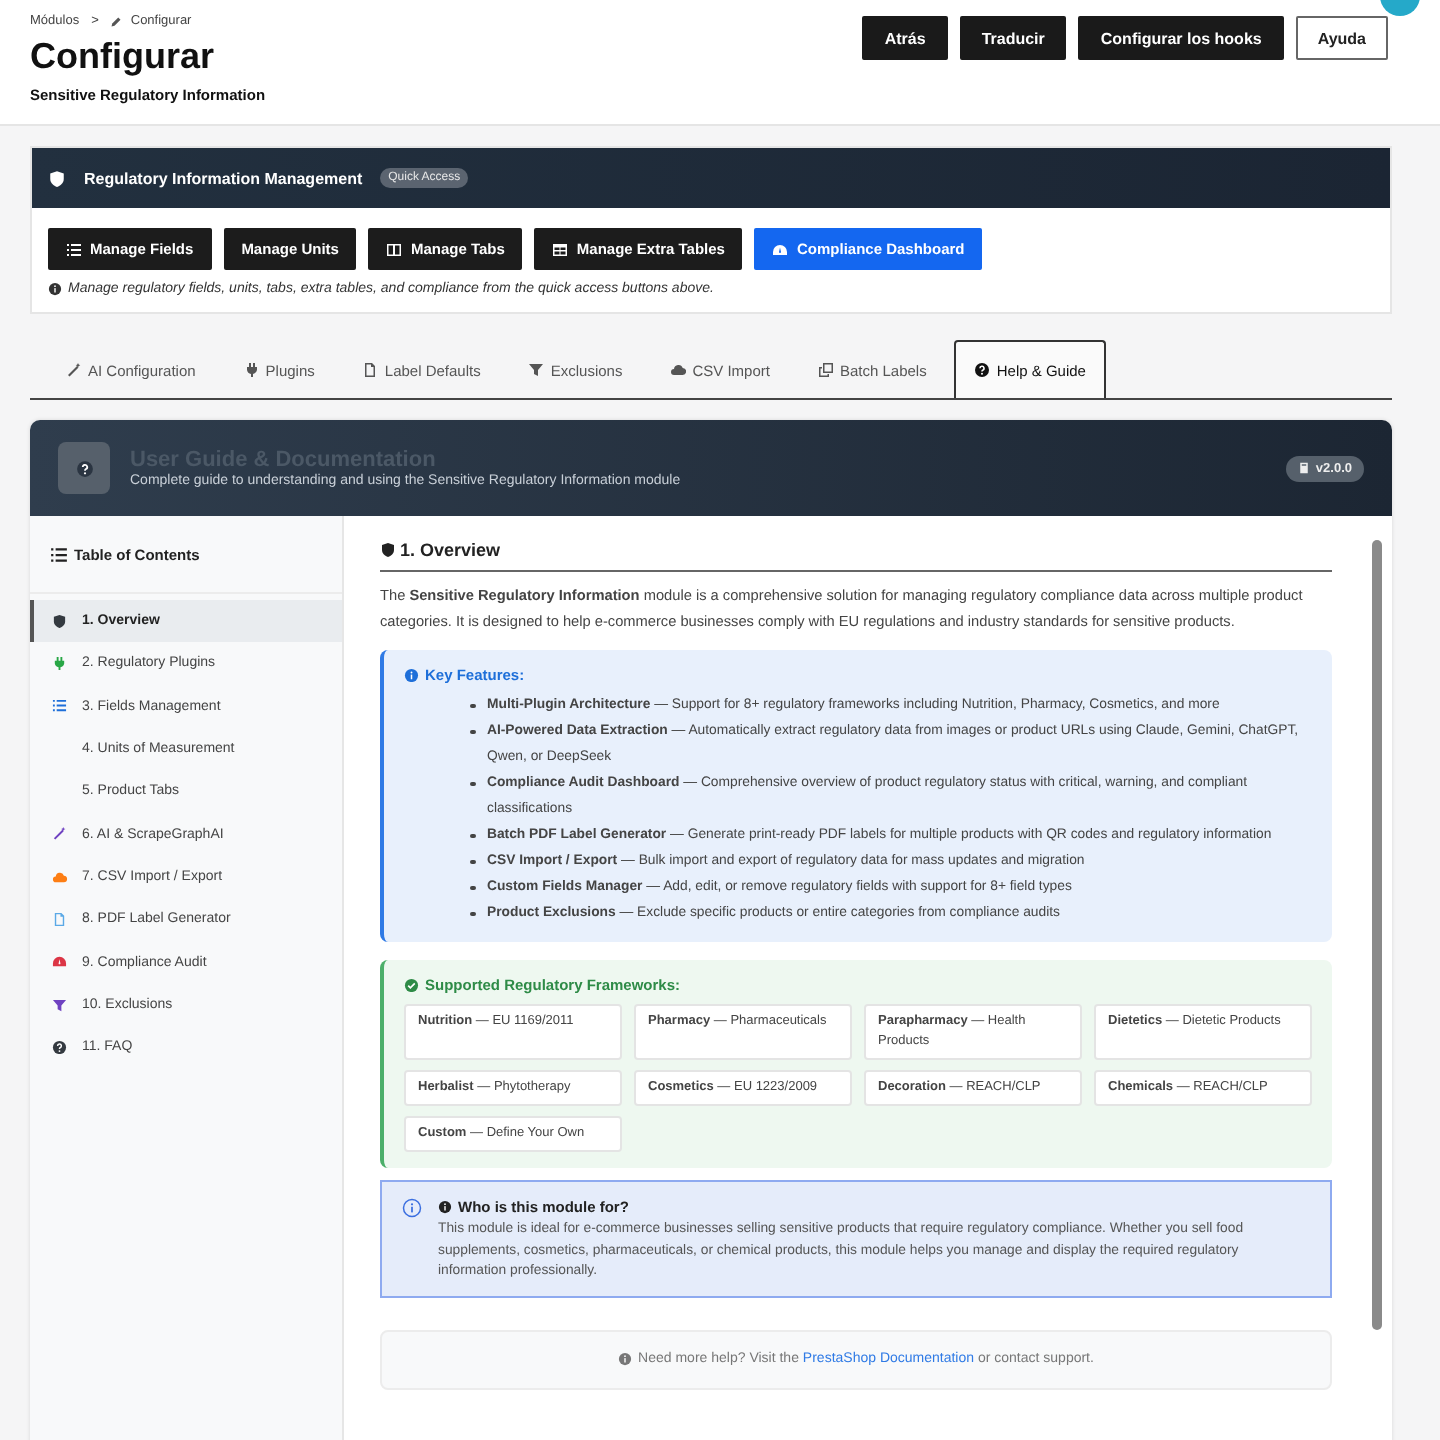 This screenshot has height=1440, width=1440. Describe the element at coordinates (394, 249) in the screenshot. I see `columns-icon` at that location.